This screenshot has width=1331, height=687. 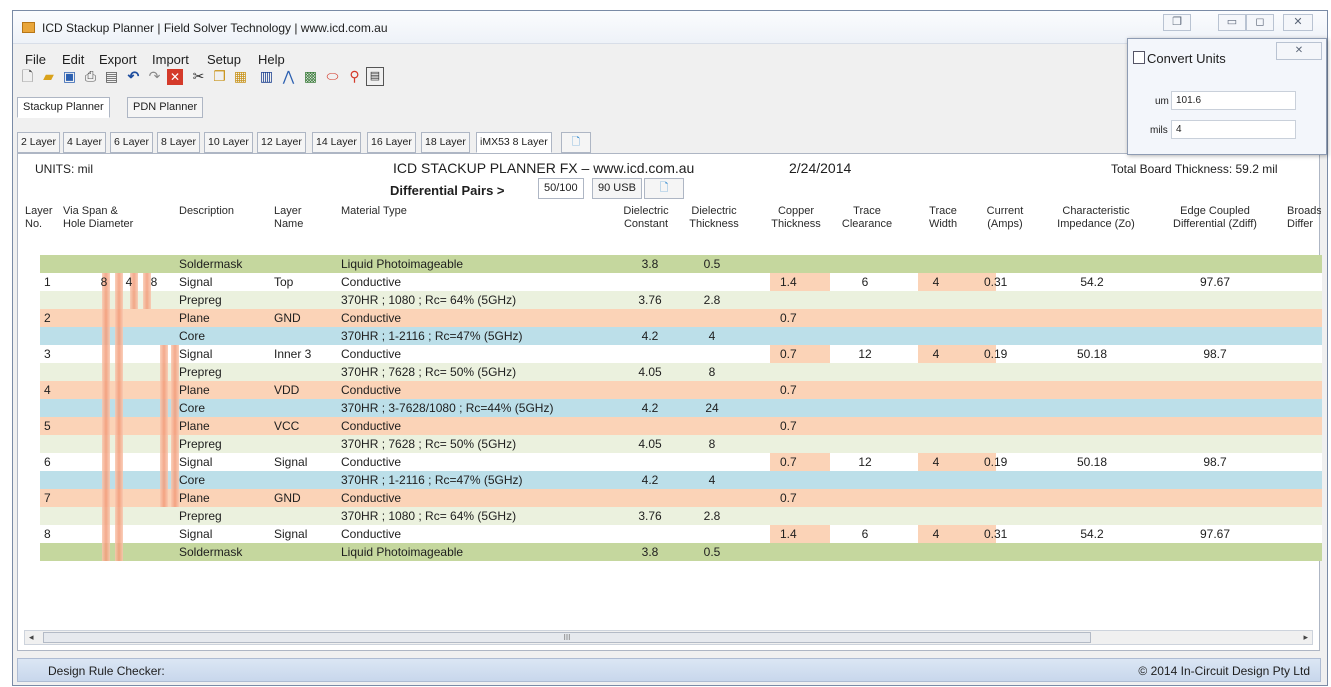 What do you see at coordinates (481, 264) in the screenshot?
I see `material-cell: Liquid Photoimageable` at bounding box center [481, 264].